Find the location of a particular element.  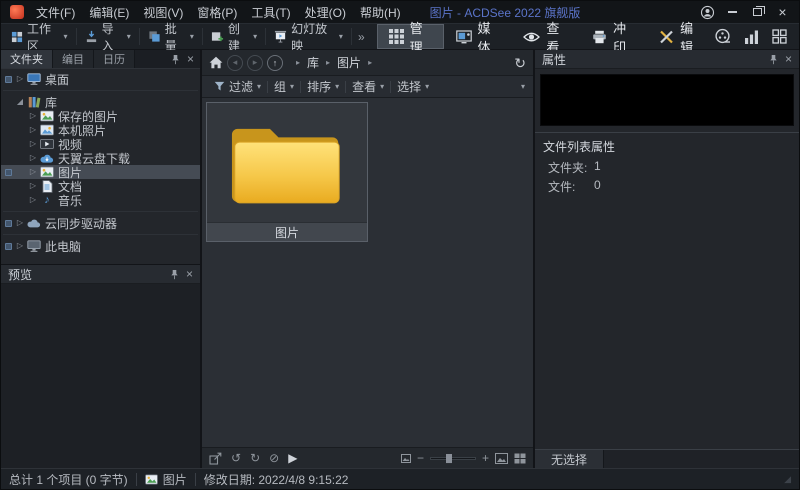

tree-item-cloud-download: ▷ 天翼云盘下载 is located at coordinates (100, 158).